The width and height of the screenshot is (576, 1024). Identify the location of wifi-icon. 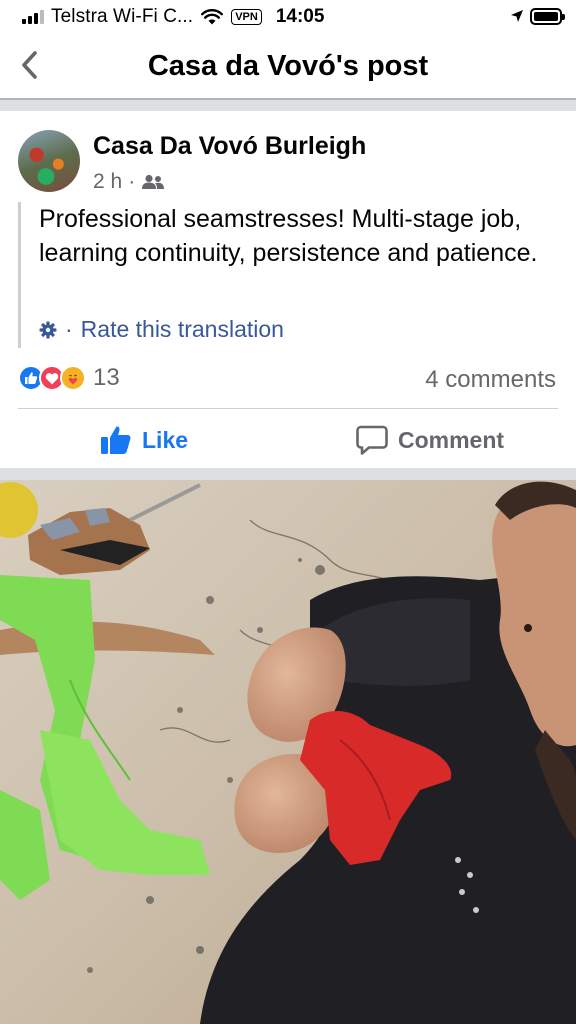
(212, 17).